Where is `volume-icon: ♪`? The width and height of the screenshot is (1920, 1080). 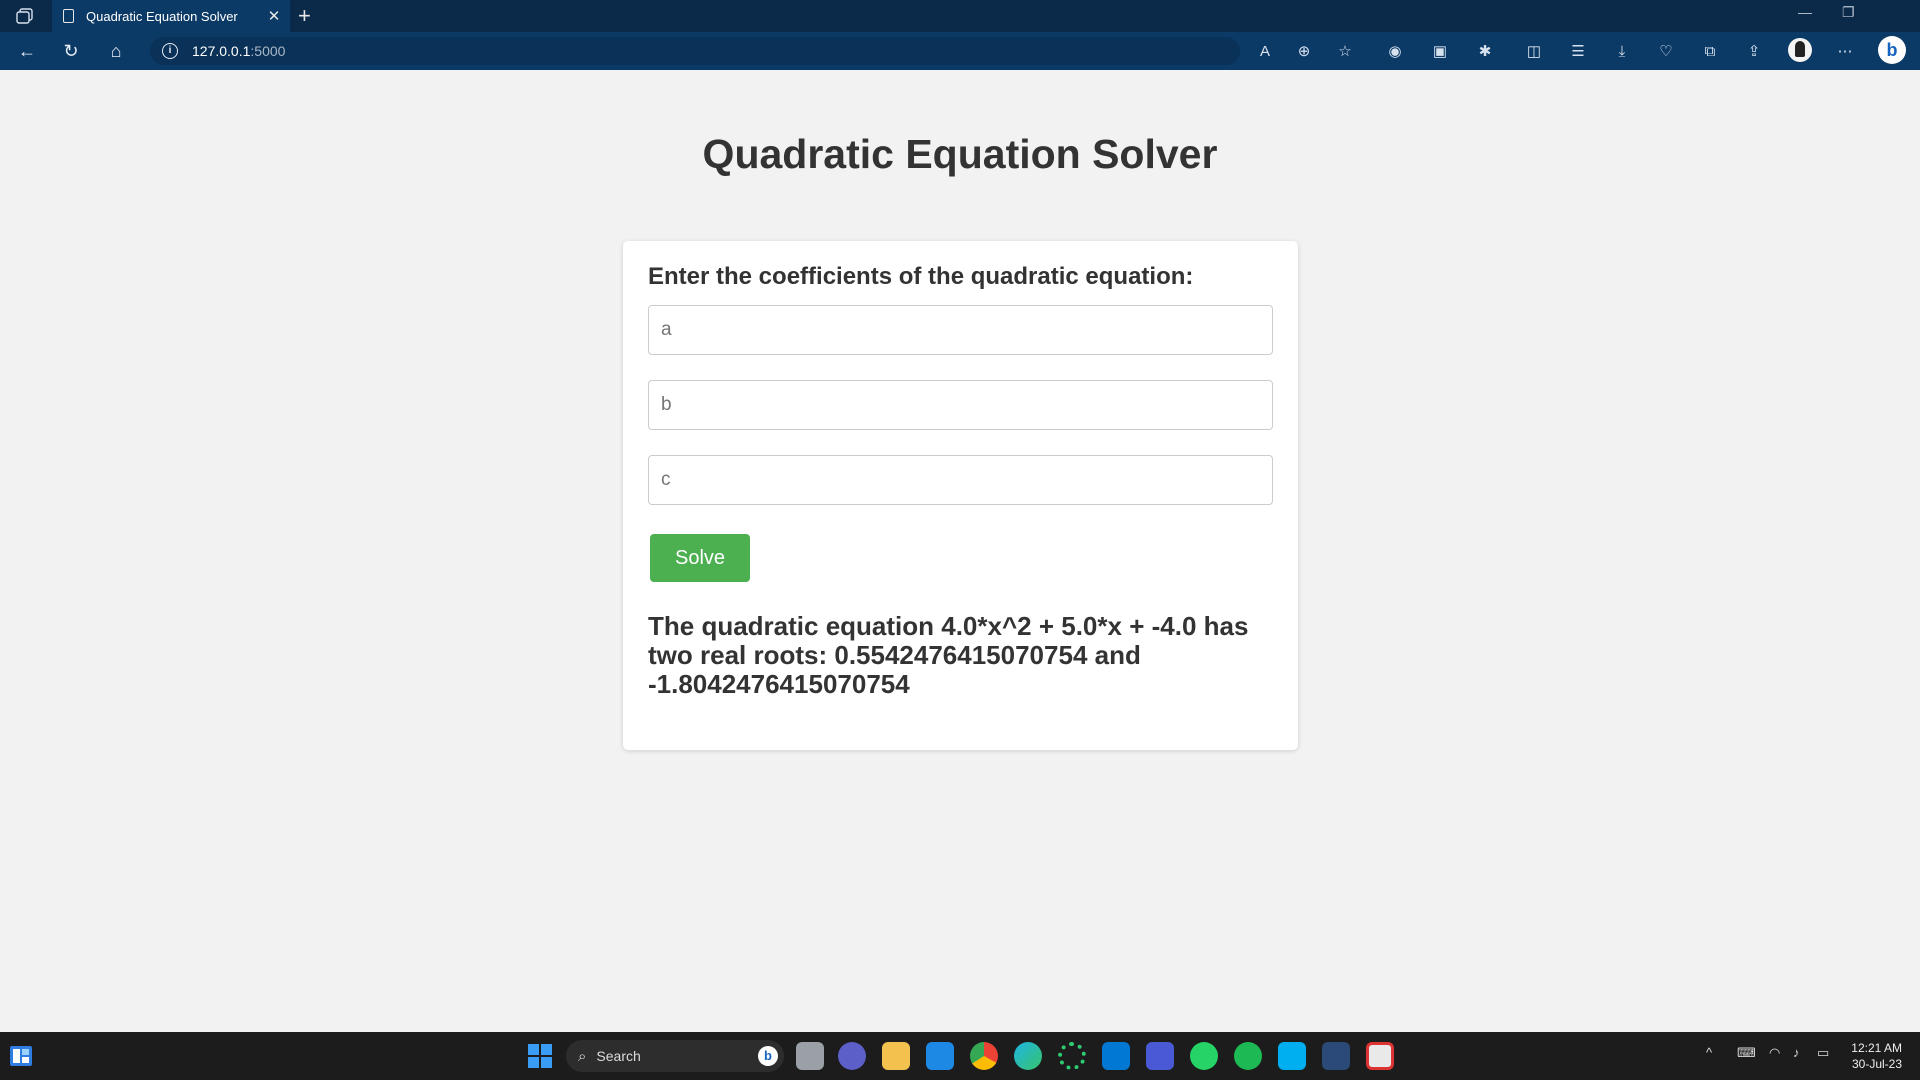
volume-icon: ♪ is located at coordinates (1796, 1052).